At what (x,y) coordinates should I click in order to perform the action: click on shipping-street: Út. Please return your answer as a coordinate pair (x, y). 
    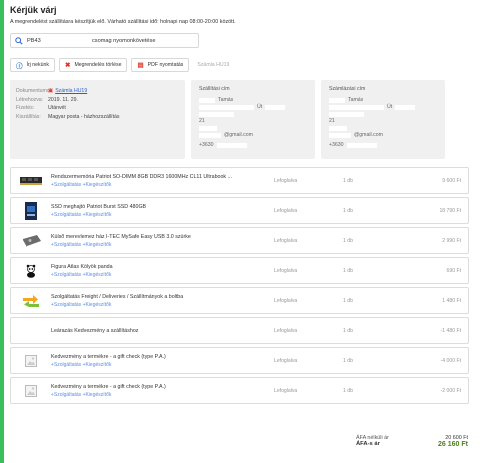
    Looking at the image, I should click on (260, 107).